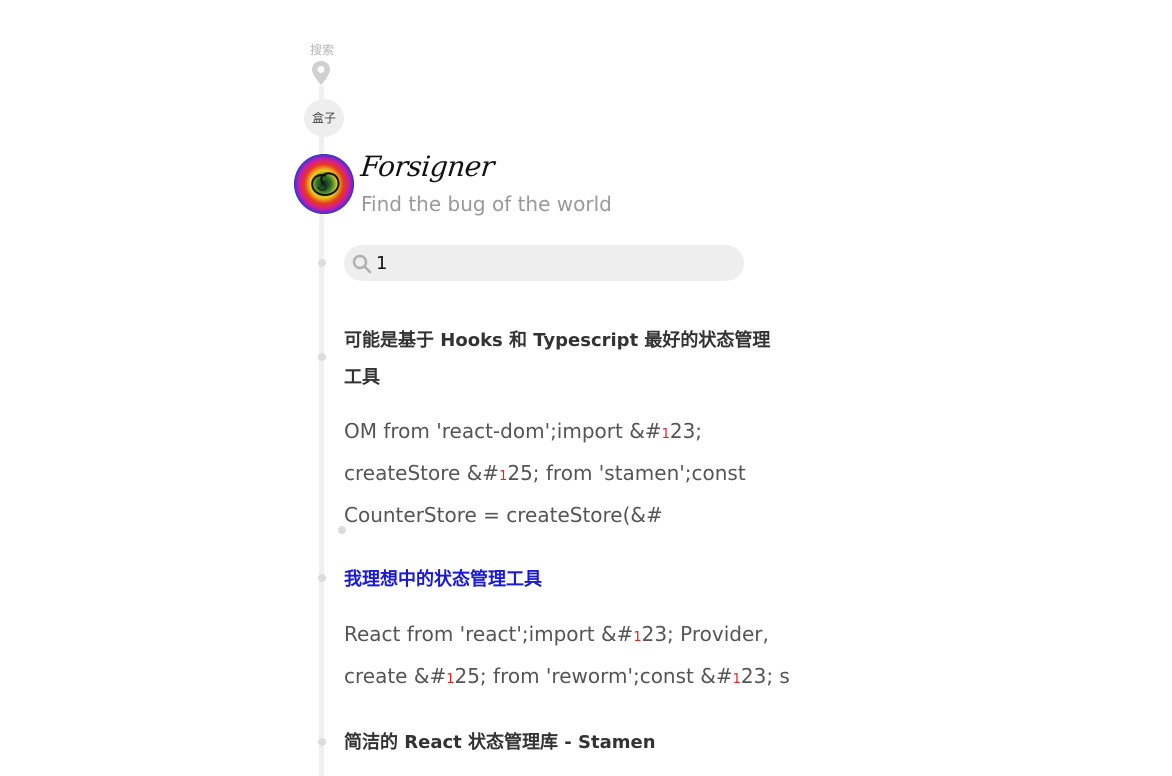  What do you see at coordinates (324, 118) in the screenshot?
I see `nav-box-link: 盒子` at bounding box center [324, 118].